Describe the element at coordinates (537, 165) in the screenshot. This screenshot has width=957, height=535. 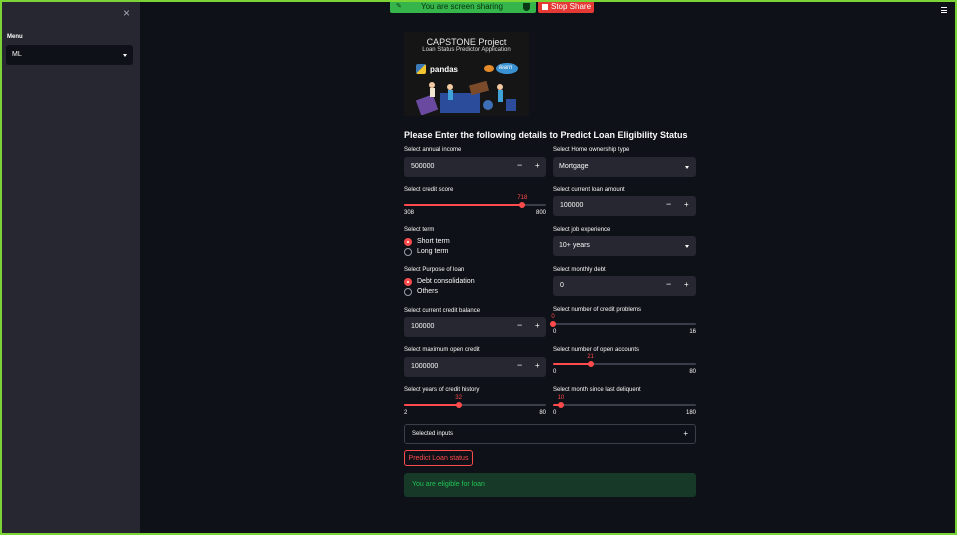
I see `income-increment-button: +` at that location.